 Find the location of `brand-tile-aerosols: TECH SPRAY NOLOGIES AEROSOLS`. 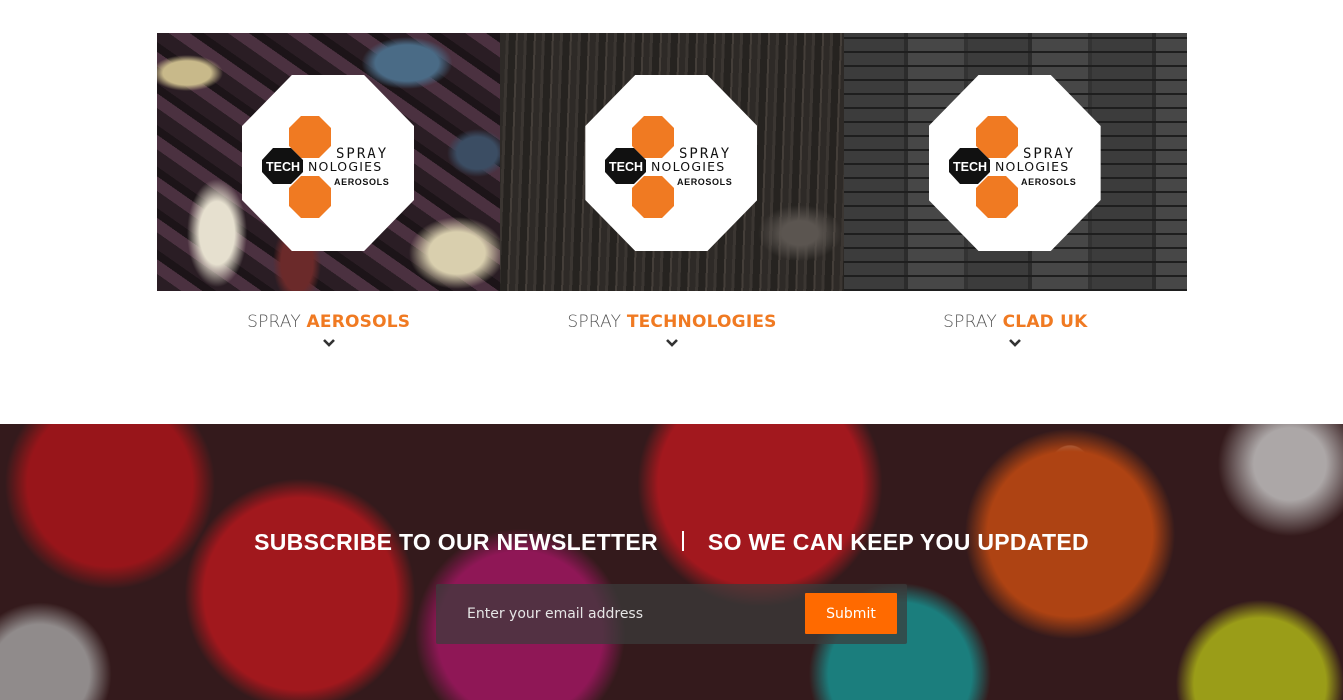

brand-tile-aerosols: TECH SPRAY NOLOGIES AEROSOLS is located at coordinates (329, 162).